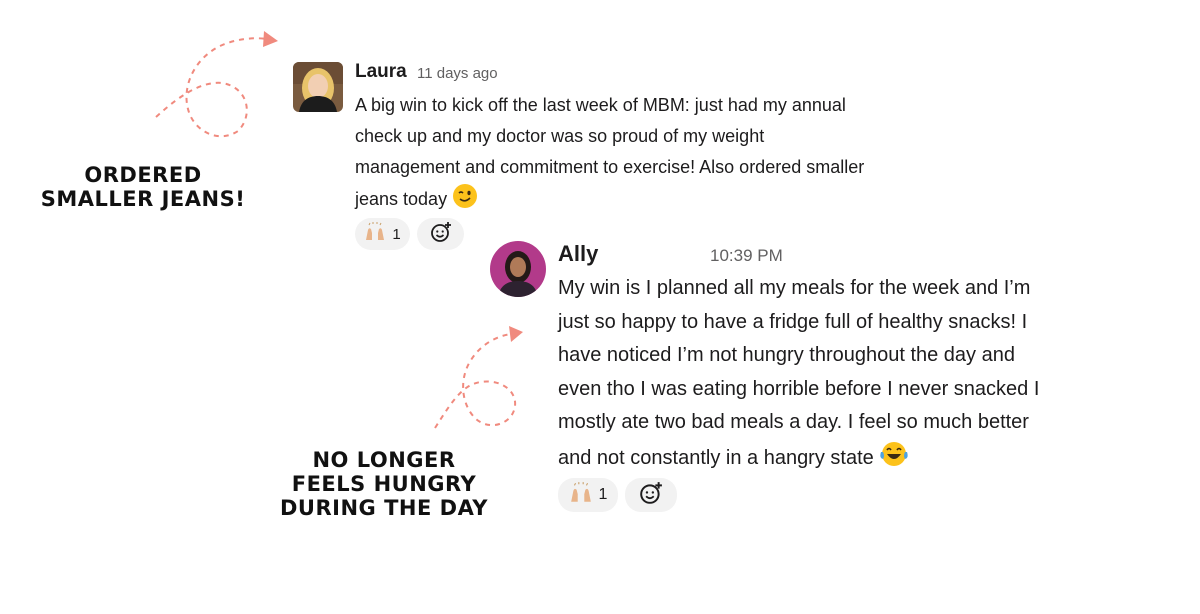  Describe the element at coordinates (143, 199) in the screenshot. I see `callout-line: SMALLER JEANS!` at that location.